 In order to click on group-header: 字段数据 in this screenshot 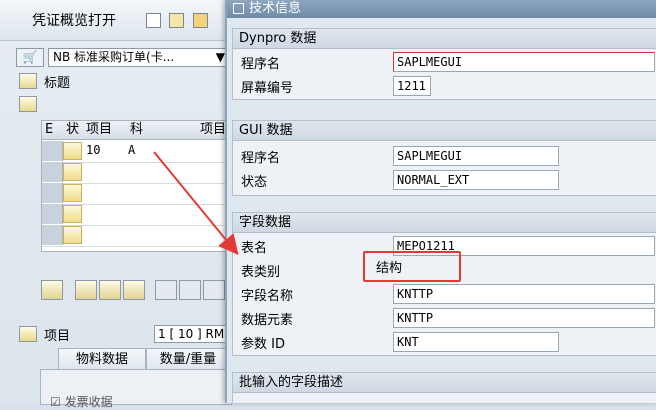, I will do `click(444, 223)`.